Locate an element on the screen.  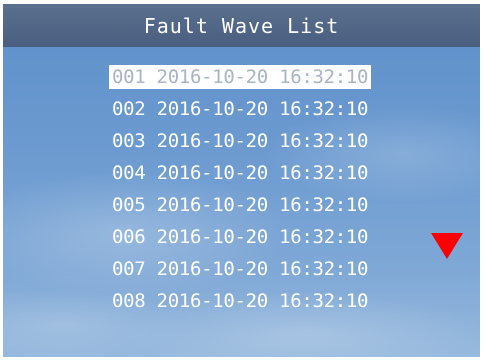
list-item: 002 2016-10-20 16:32:10 is located at coordinates (240, 111).